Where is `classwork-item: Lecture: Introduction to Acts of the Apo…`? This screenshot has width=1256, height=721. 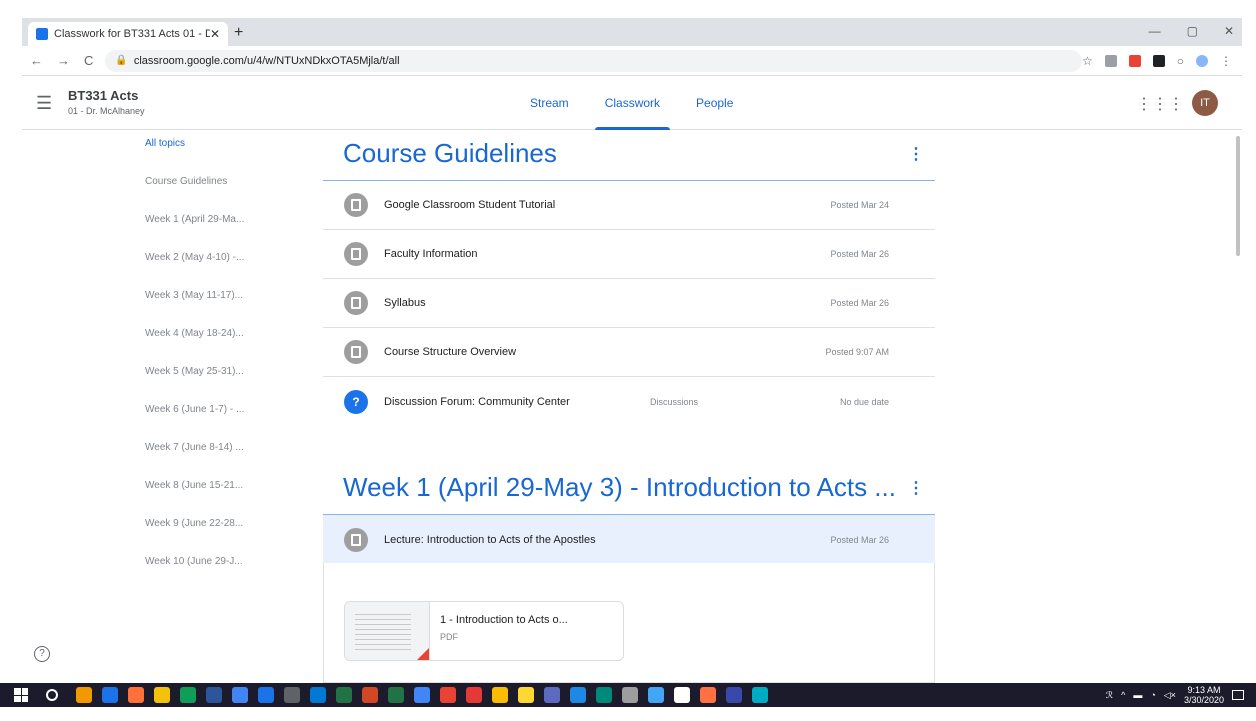 classwork-item: Lecture: Introduction to Acts of the Apo… is located at coordinates (629, 539).